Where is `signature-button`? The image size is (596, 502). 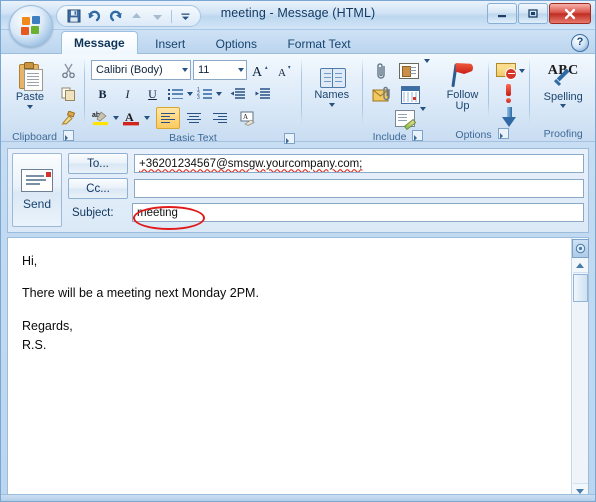 signature-button is located at coordinates (405, 119).